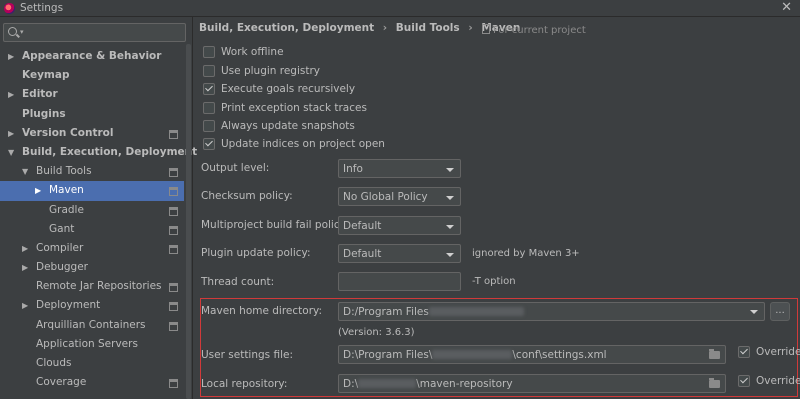 The height and width of the screenshot is (399, 800). Describe the element at coordinates (769, 381) in the screenshot. I see `override-local-repository: Override` at that location.